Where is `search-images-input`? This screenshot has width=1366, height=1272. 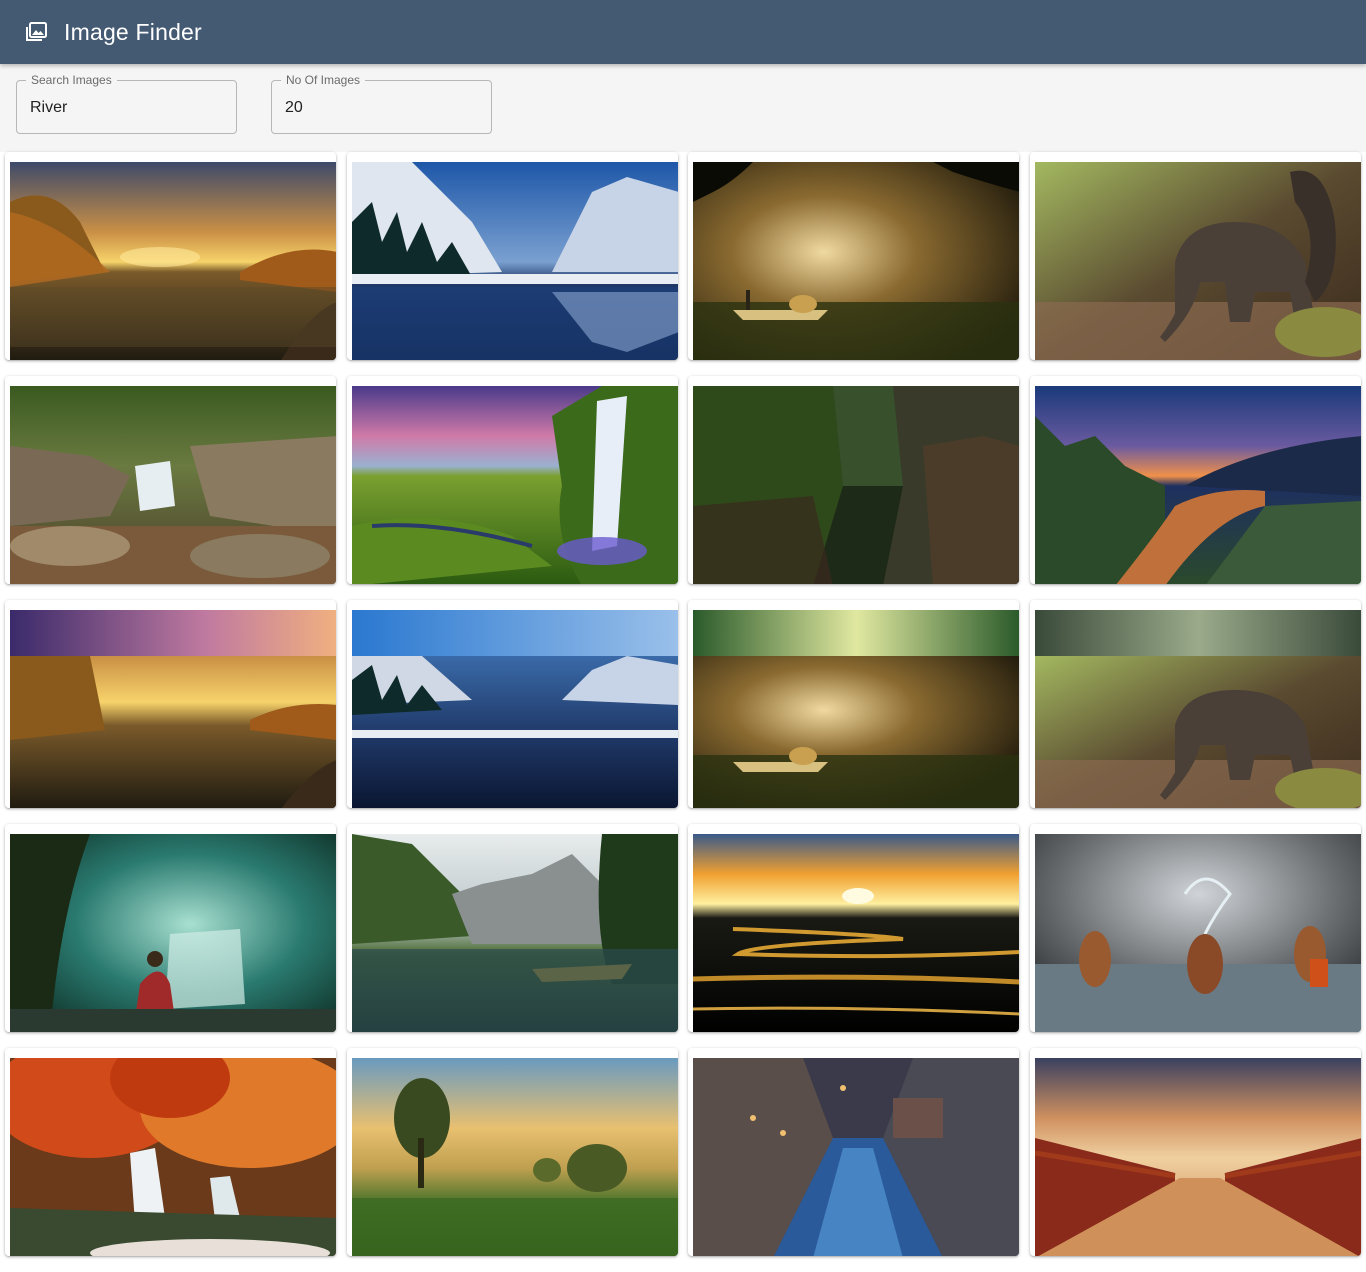
search-images-input is located at coordinates (125, 108).